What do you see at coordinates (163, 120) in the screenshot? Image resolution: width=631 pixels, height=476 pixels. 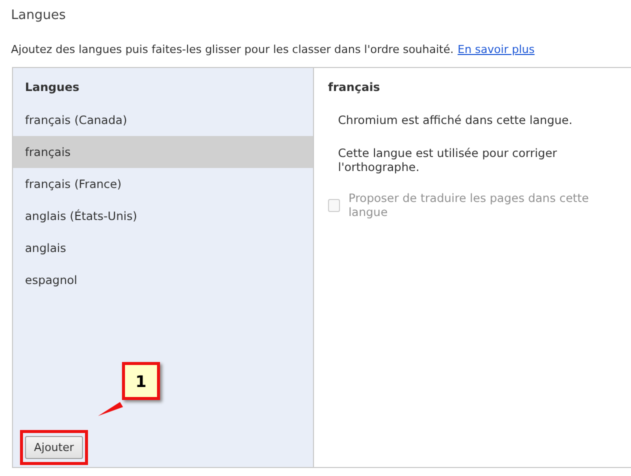 I see `language-item: français (Canada)` at bounding box center [163, 120].